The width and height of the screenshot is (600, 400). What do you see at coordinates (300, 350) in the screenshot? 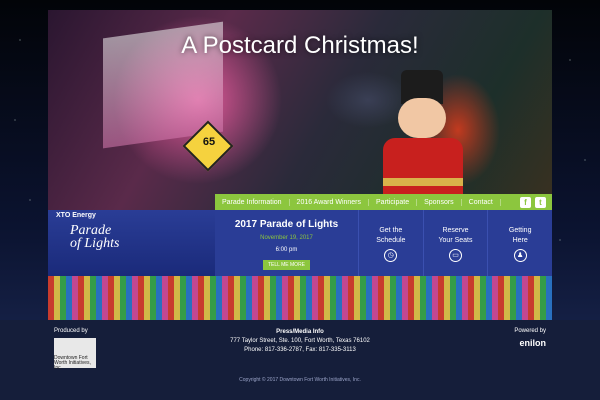
I see `press-phone: Phone: 817-336-2787, Fax: 817-335-3113` at bounding box center [300, 350].